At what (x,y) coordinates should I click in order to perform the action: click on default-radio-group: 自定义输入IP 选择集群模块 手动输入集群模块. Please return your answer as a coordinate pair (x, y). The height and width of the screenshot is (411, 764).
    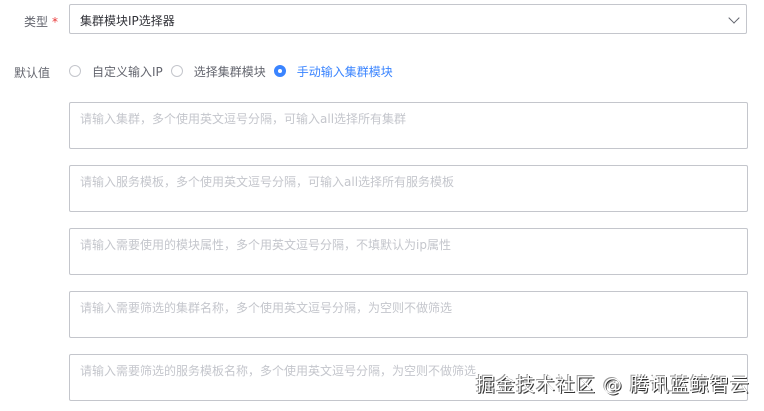
    Looking at the image, I should click on (235, 71).